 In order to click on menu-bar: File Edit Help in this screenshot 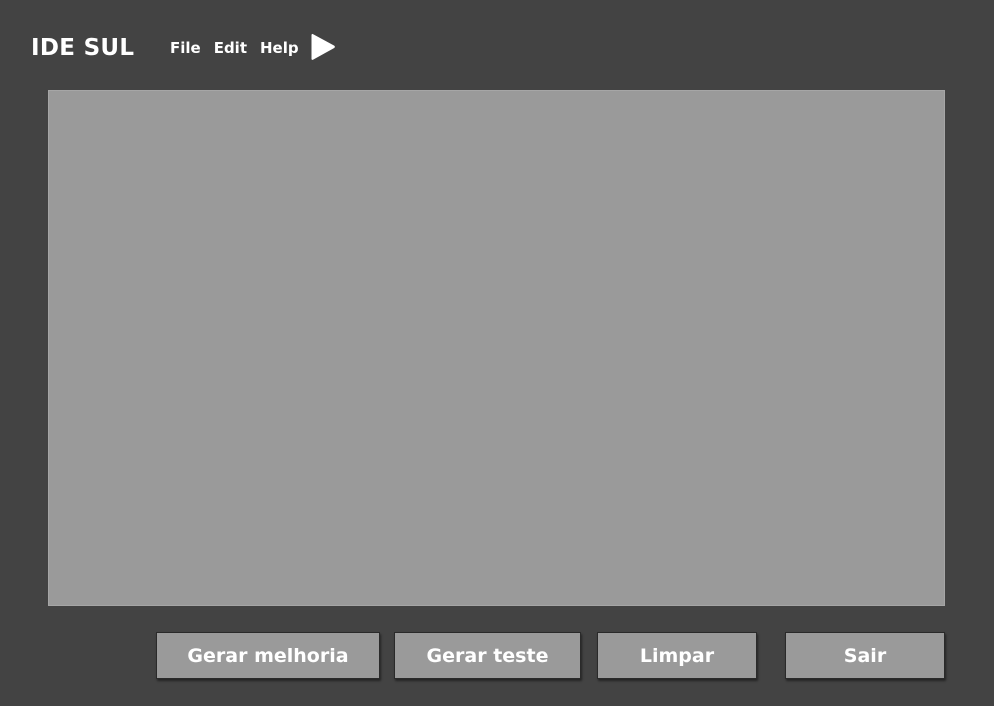, I will do `click(241, 48)`.